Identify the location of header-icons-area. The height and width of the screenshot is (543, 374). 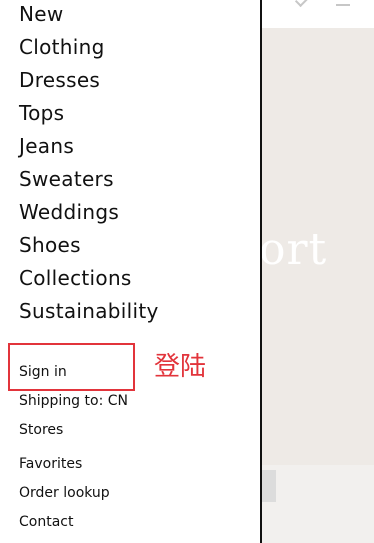
(318, 14).